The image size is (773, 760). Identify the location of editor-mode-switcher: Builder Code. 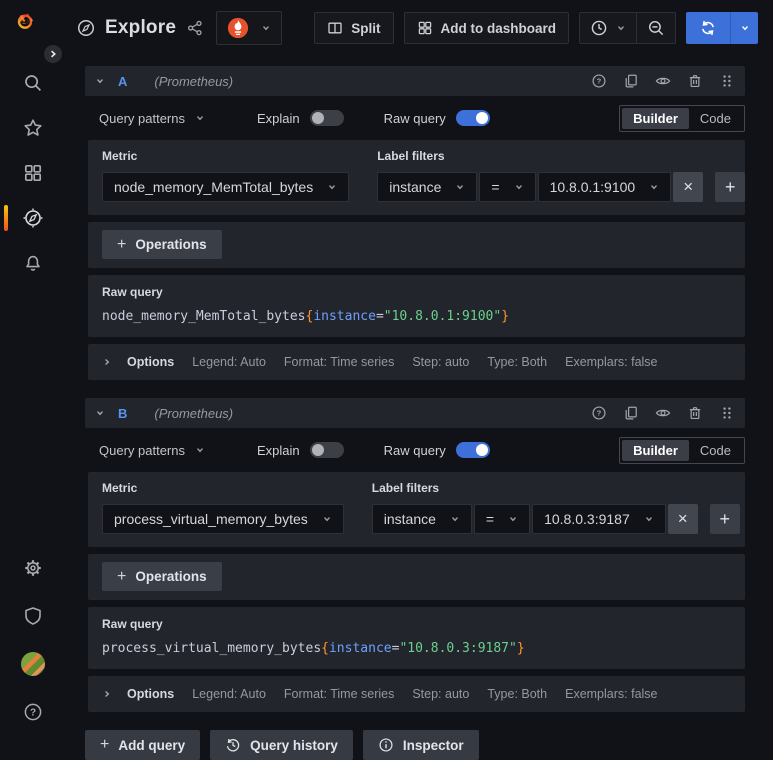
(682, 118).